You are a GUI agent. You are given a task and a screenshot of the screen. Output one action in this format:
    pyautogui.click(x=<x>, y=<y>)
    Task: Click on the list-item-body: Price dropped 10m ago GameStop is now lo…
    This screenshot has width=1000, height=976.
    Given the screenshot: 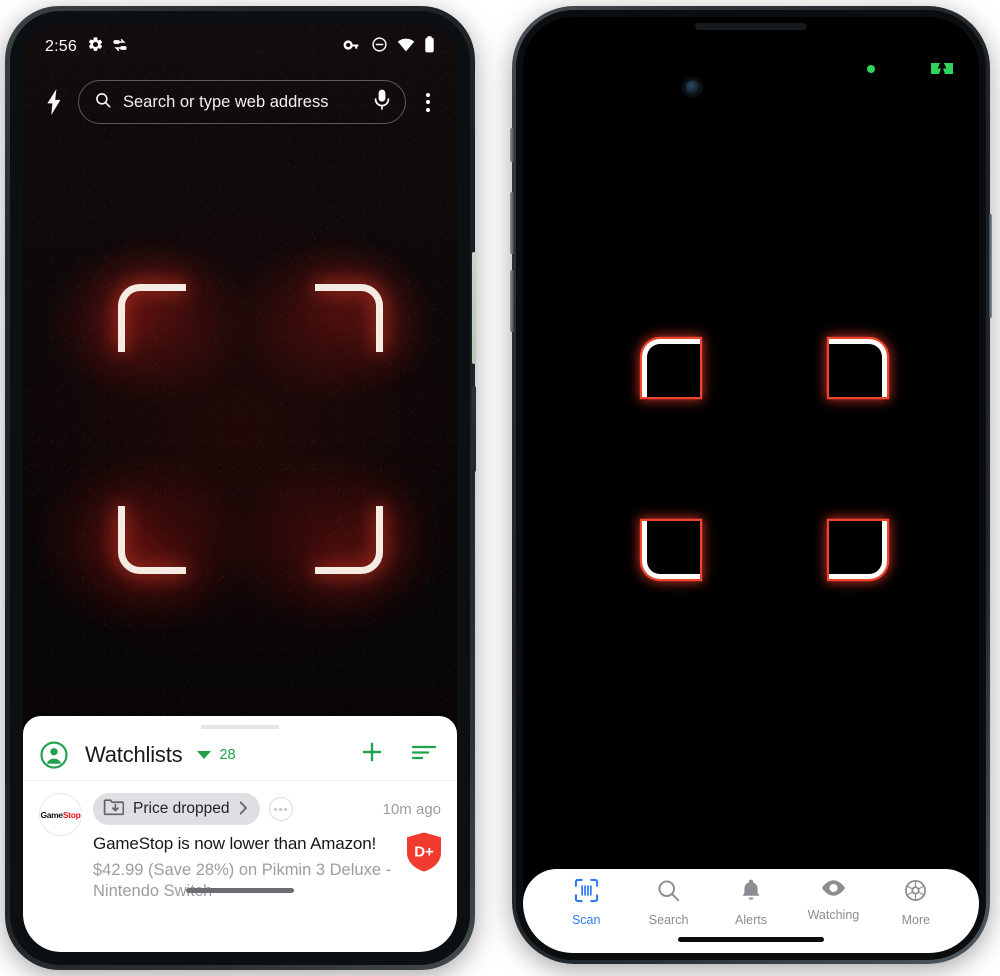 What is the action you would take?
    pyautogui.click(x=267, y=848)
    